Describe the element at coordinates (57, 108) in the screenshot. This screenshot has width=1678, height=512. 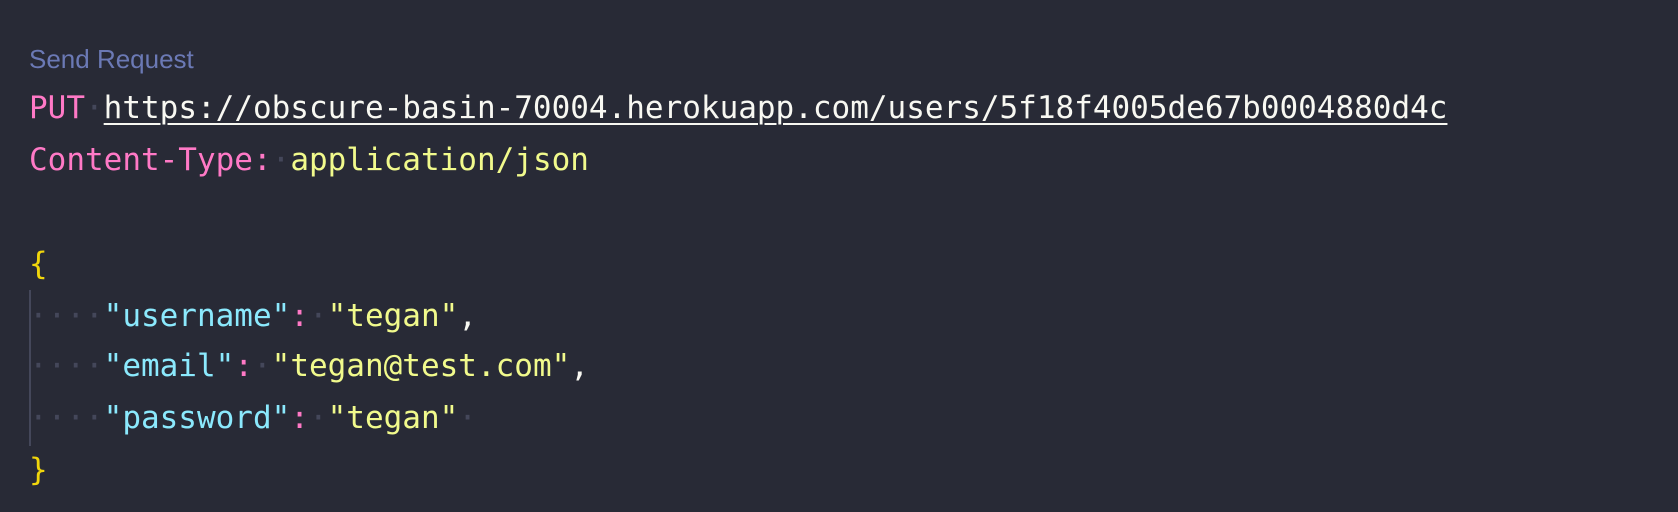
I see `http-method: PUT` at that location.